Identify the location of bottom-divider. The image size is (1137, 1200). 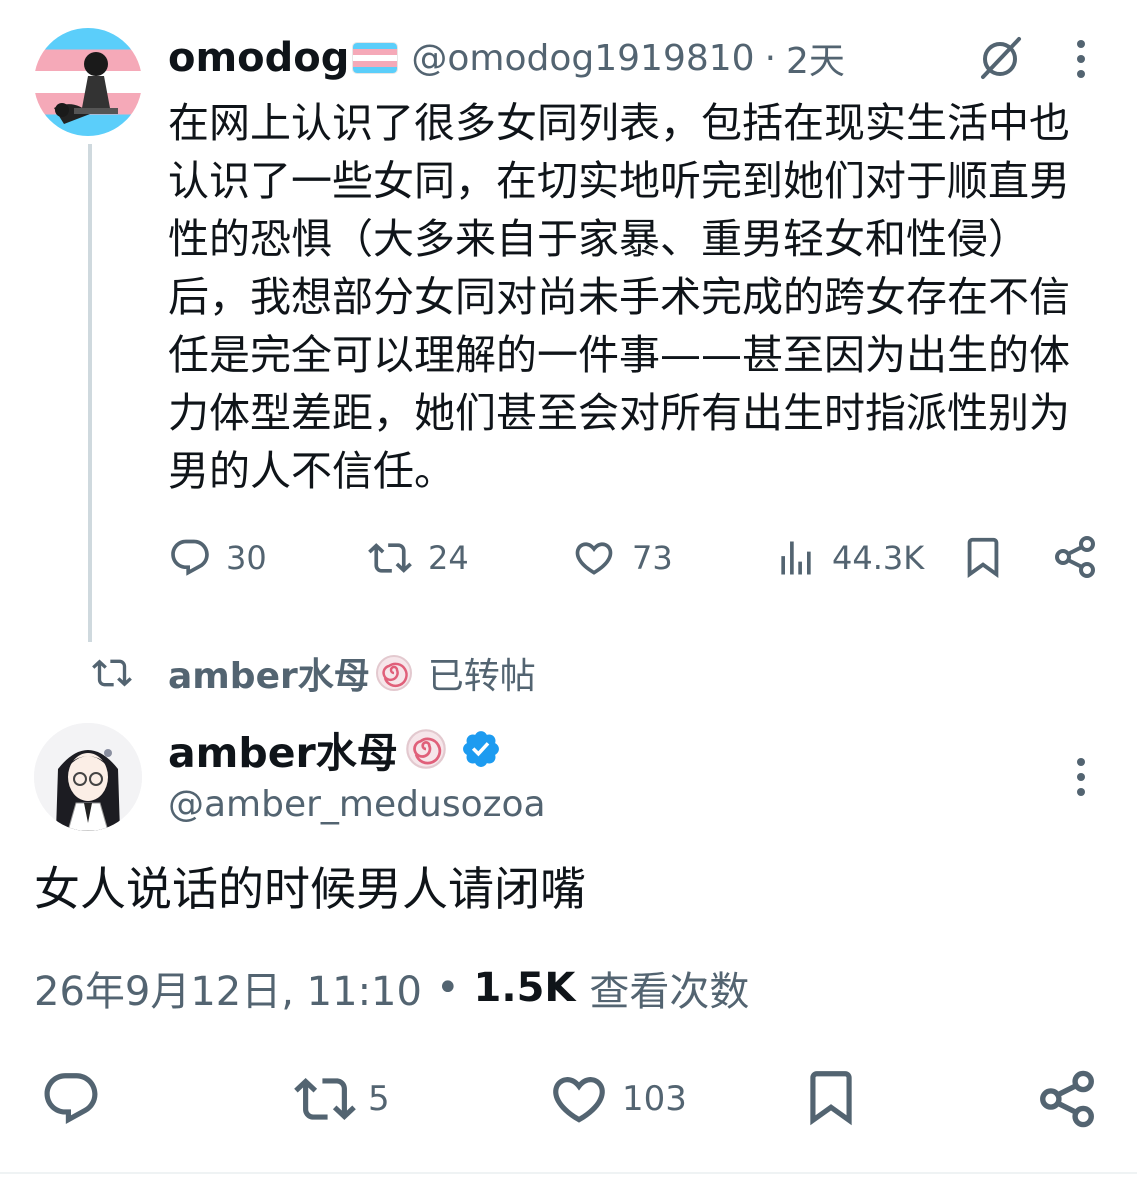
(568, 1173).